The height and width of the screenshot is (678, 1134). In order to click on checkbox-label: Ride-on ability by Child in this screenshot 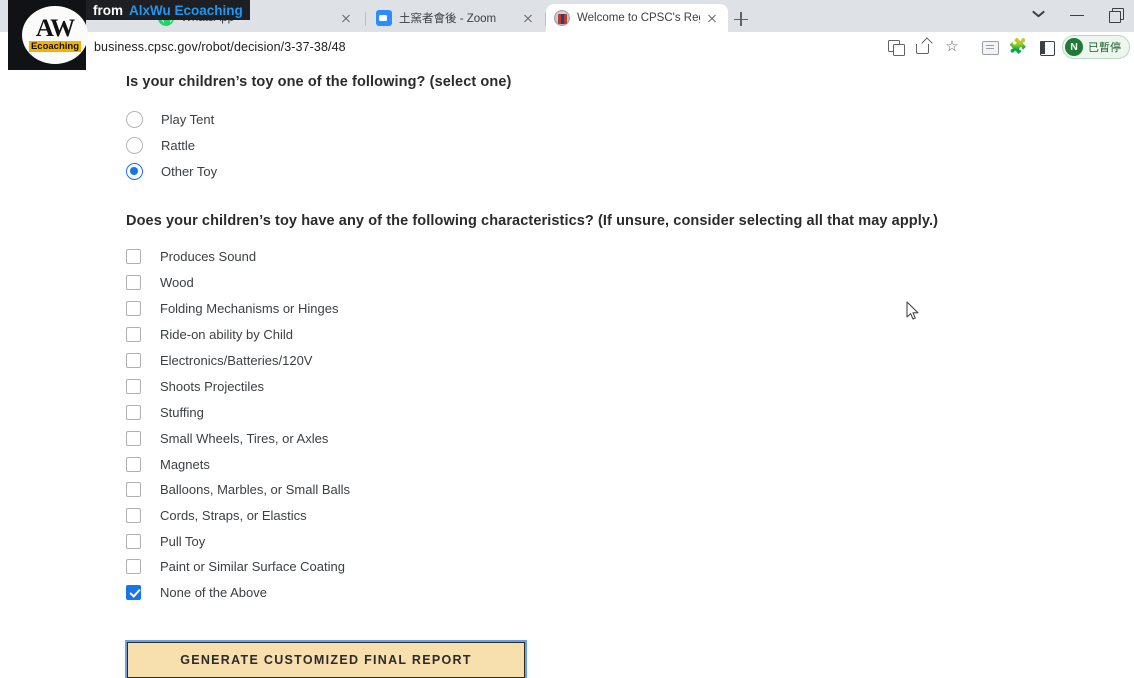, I will do `click(226, 334)`.